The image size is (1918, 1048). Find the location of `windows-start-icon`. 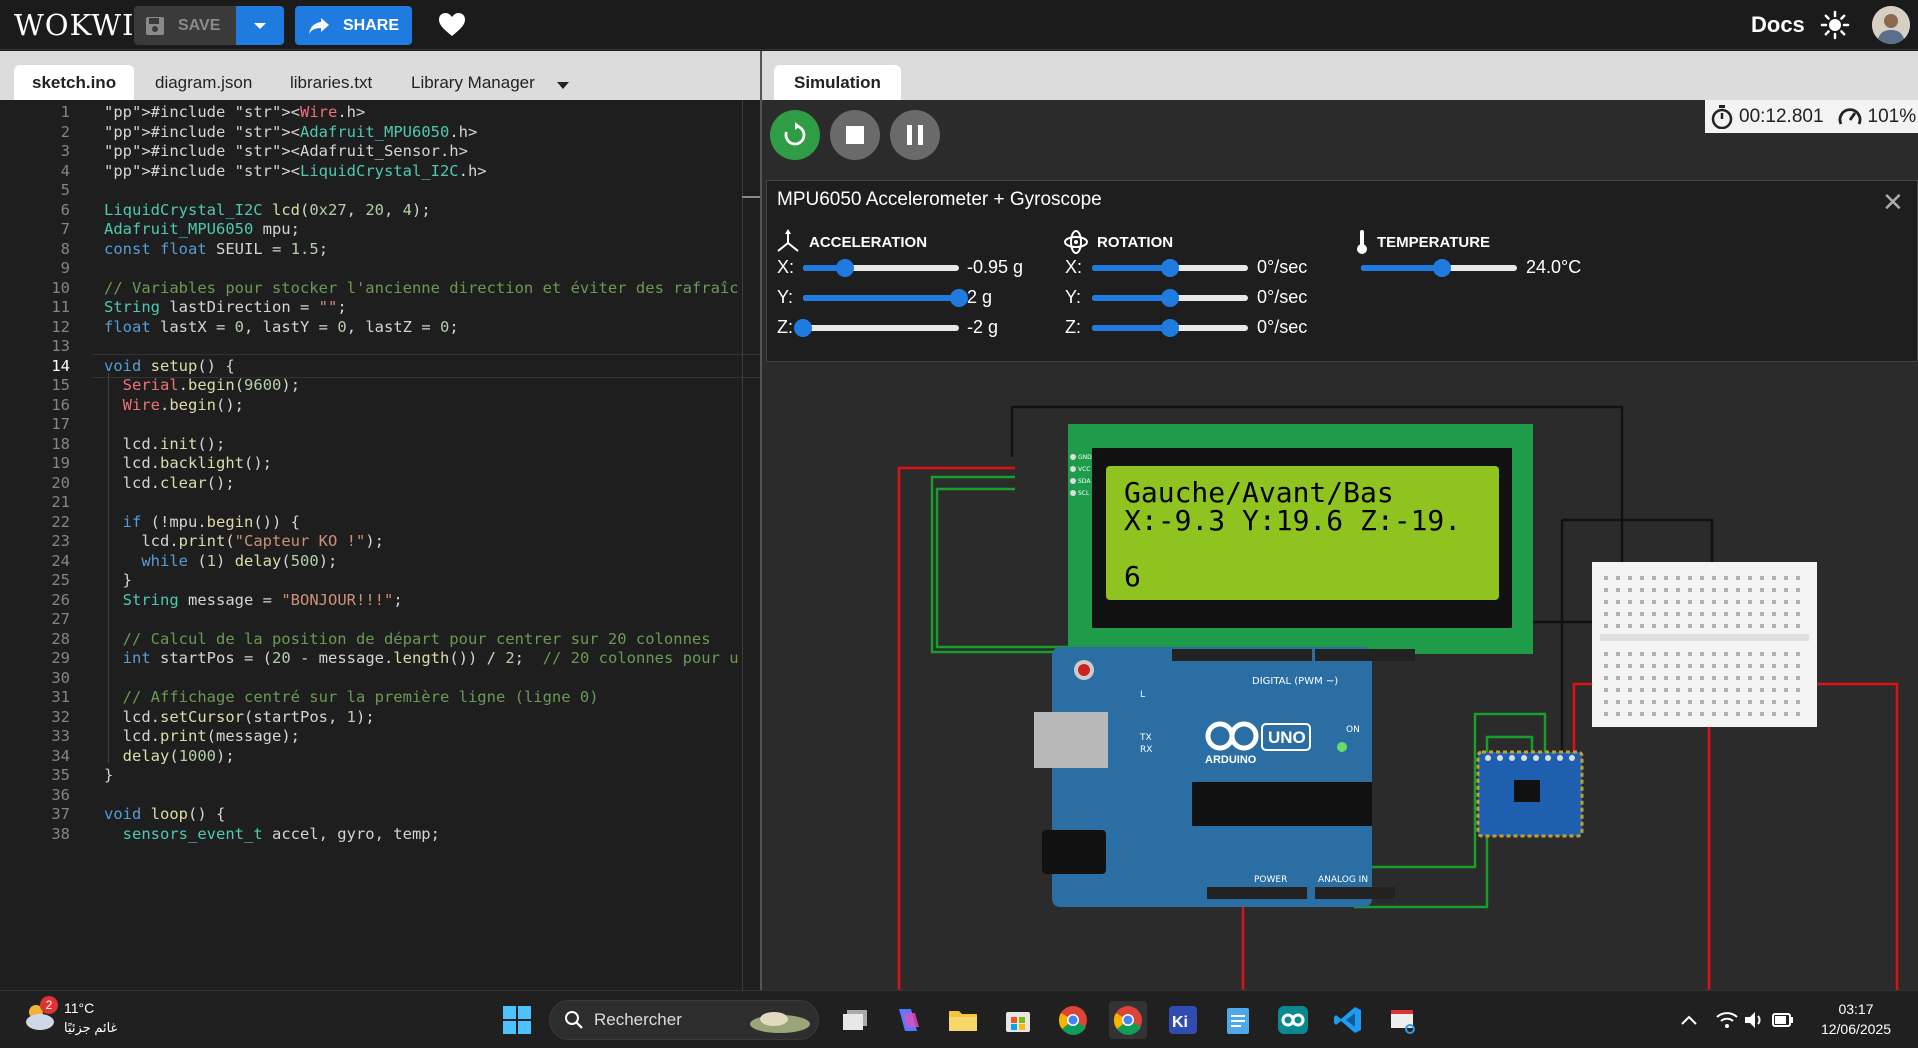

windows-start-icon is located at coordinates (517, 1020).